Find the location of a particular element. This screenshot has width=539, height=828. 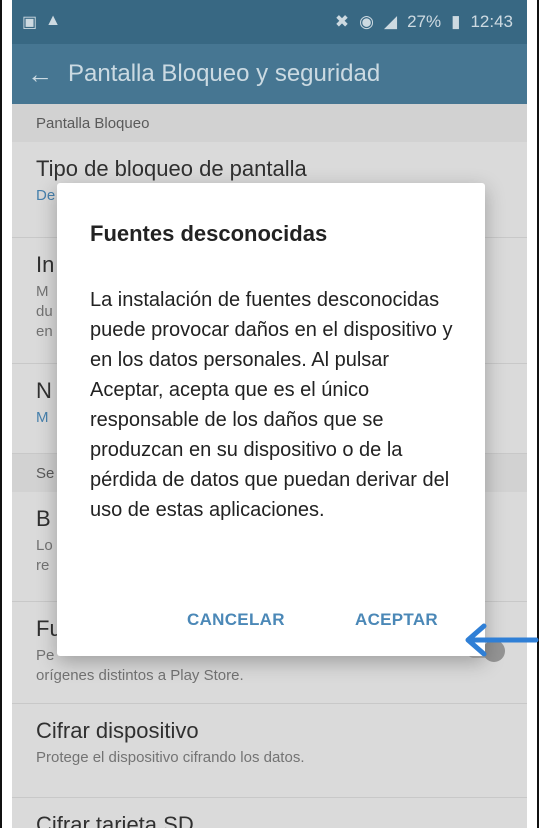

accept-button: ACEPTAR is located at coordinates (396, 620).